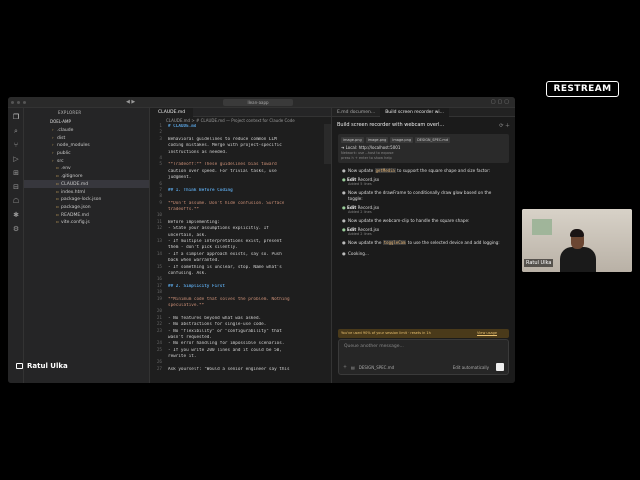  What do you see at coordinates (542, 227) in the screenshot?
I see `wall-poster` at bounding box center [542, 227].